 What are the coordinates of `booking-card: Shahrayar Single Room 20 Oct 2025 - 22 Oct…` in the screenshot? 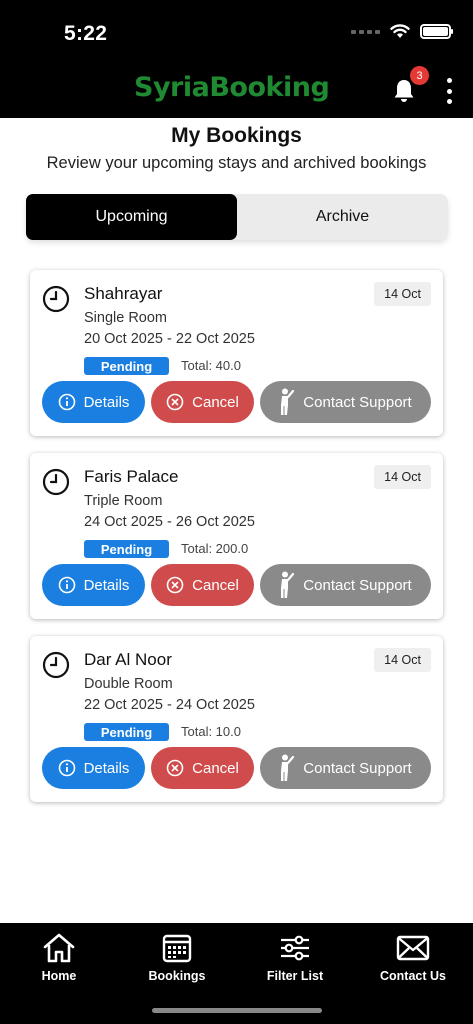 It's located at (236, 353).